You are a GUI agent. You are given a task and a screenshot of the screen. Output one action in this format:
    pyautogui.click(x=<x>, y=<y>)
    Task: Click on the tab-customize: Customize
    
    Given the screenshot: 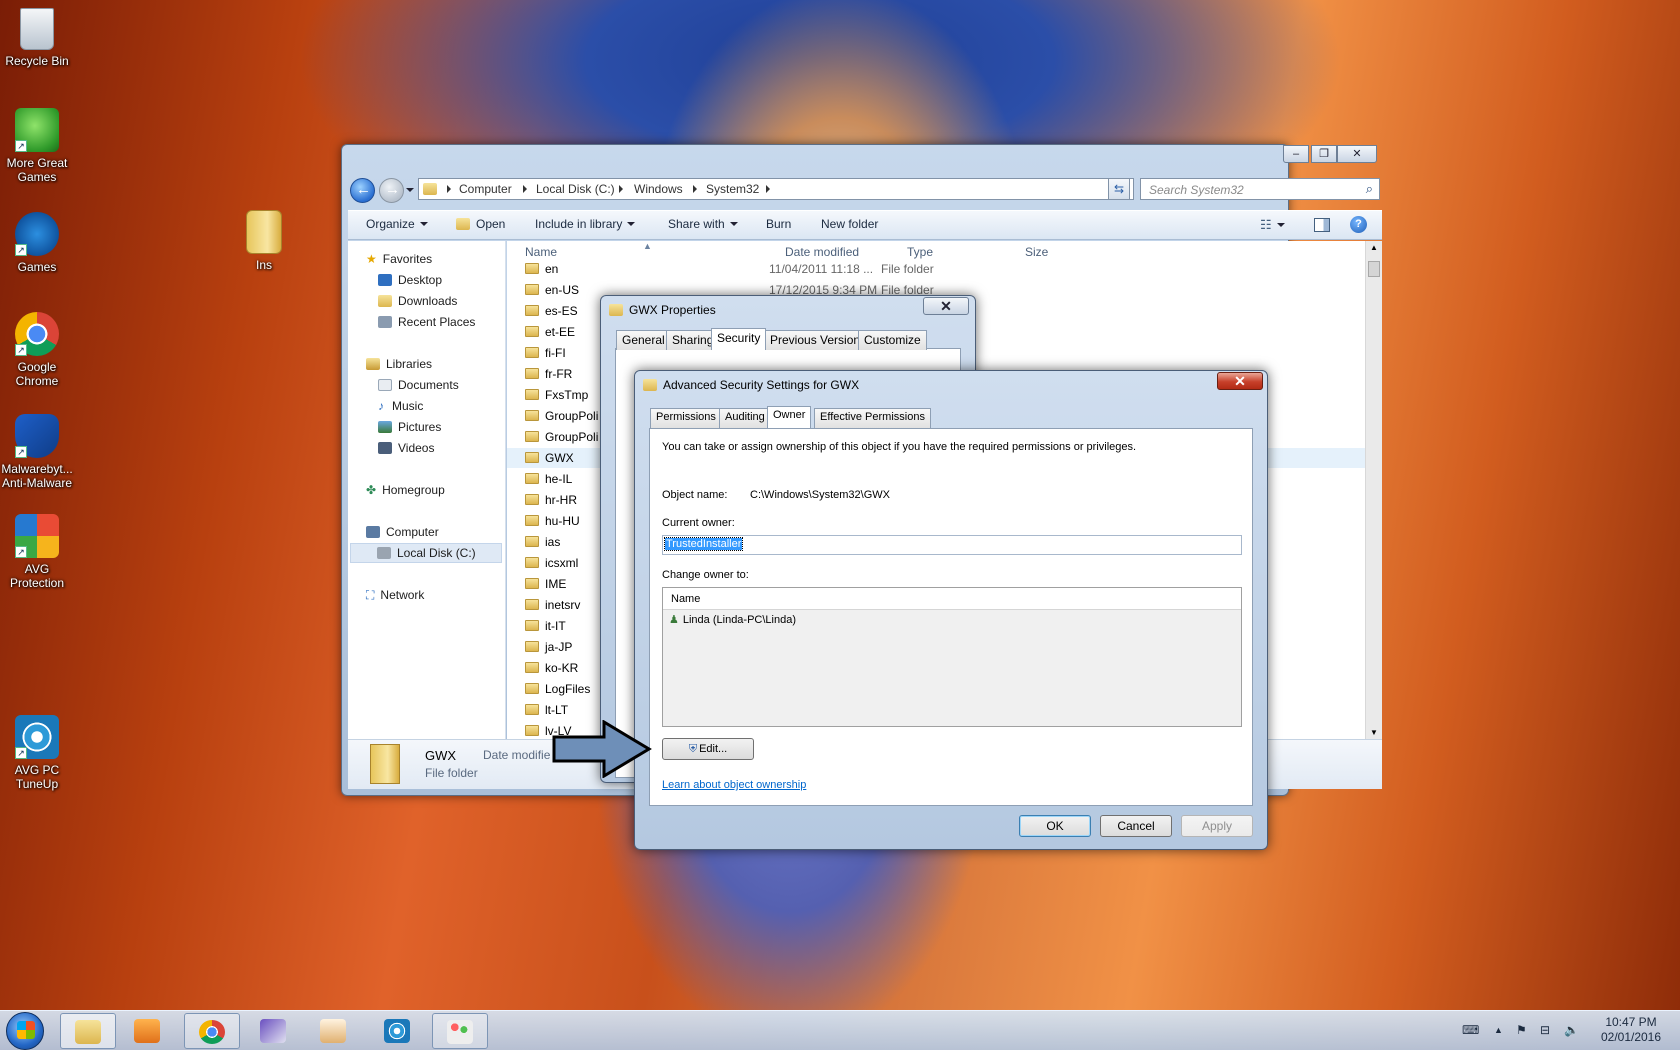 What is the action you would take?
    pyautogui.click(x=892, y=340)
    